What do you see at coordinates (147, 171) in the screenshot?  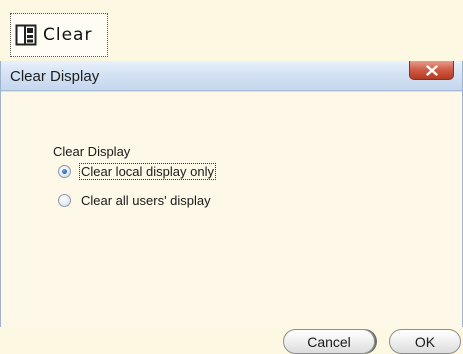 I see `radio-label-clear-local: Clear local display only` at bounding box center [147, 171].